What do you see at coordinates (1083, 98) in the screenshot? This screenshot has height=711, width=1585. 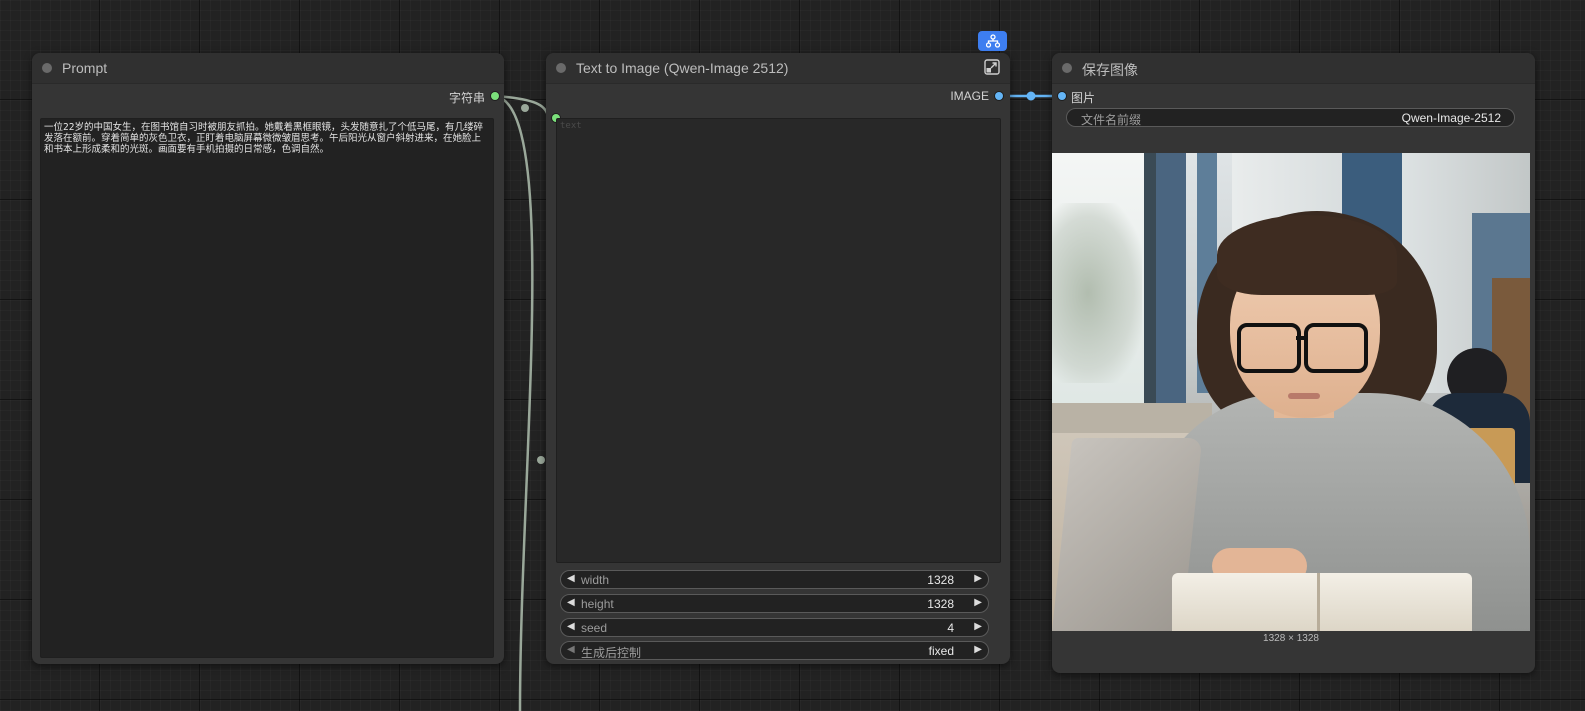 I see `input-label: 图片` at bounding box center [1083, 98].